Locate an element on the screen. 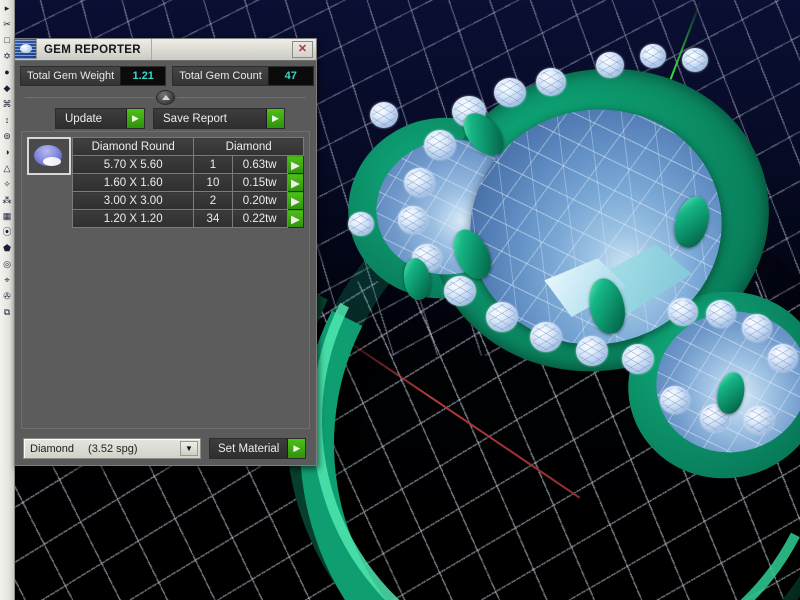  update-button: Update ▶ is located at coordinates (100, 118).